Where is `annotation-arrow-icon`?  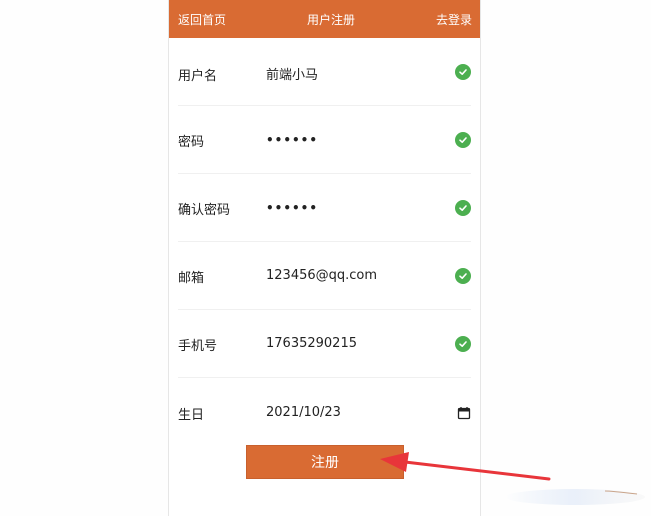 annotation-arrow-icon is located at coordinates (512, 478).